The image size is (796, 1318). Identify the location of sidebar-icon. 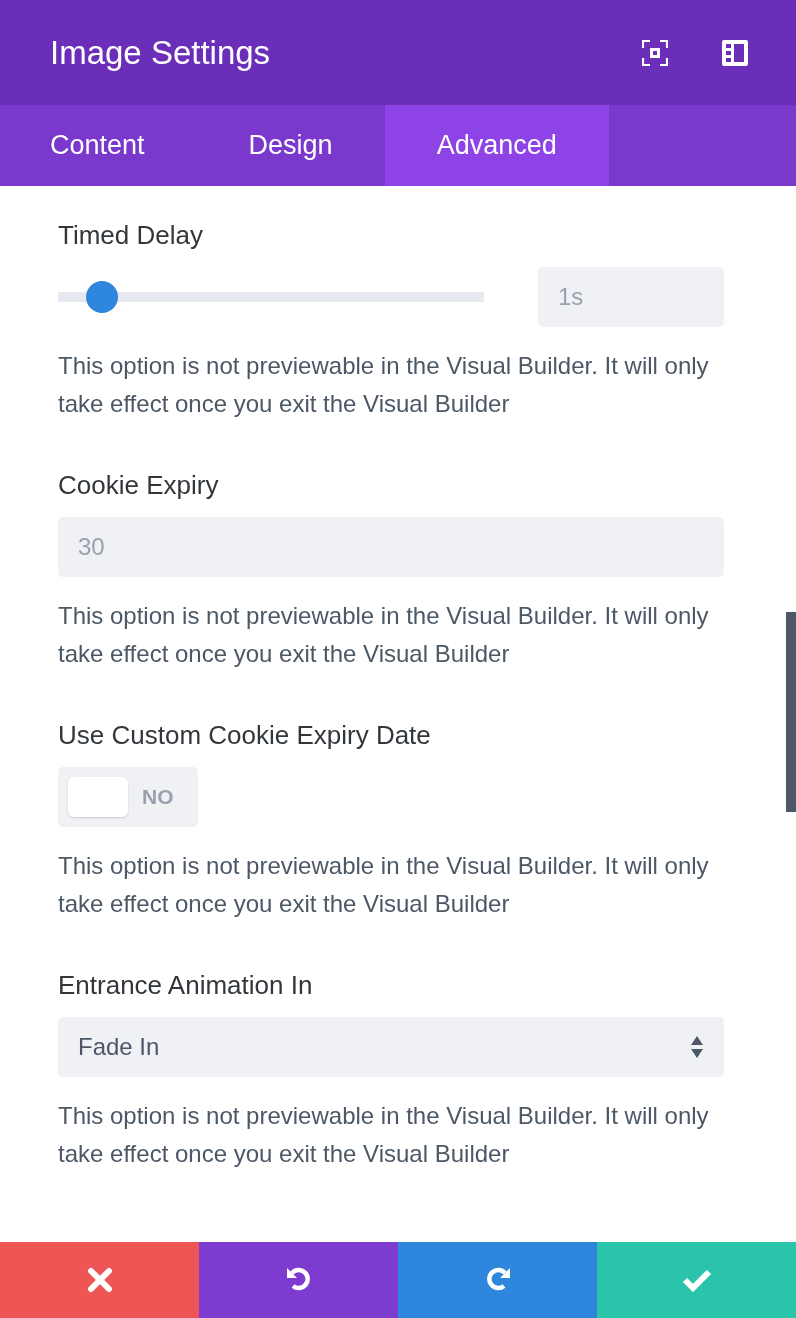
(735, 52).